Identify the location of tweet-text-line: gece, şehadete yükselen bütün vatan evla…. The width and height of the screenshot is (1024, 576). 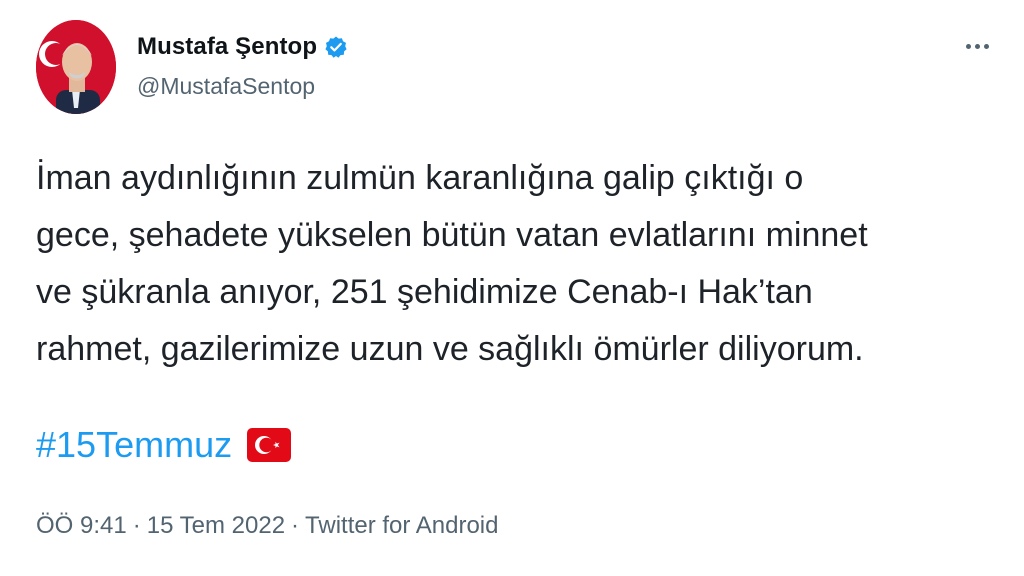
(452, 235).